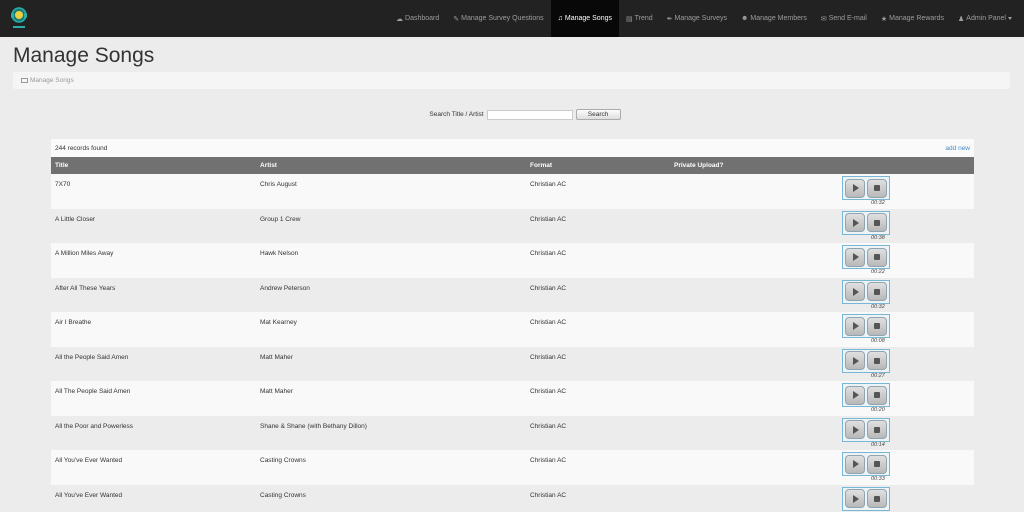 This screenshot has height=512, width=1024. What do you see at coordinates (512, 148) in the screenshot?
I see `table-toolbar: 244 records found add new` at bounding box center [512, 148].